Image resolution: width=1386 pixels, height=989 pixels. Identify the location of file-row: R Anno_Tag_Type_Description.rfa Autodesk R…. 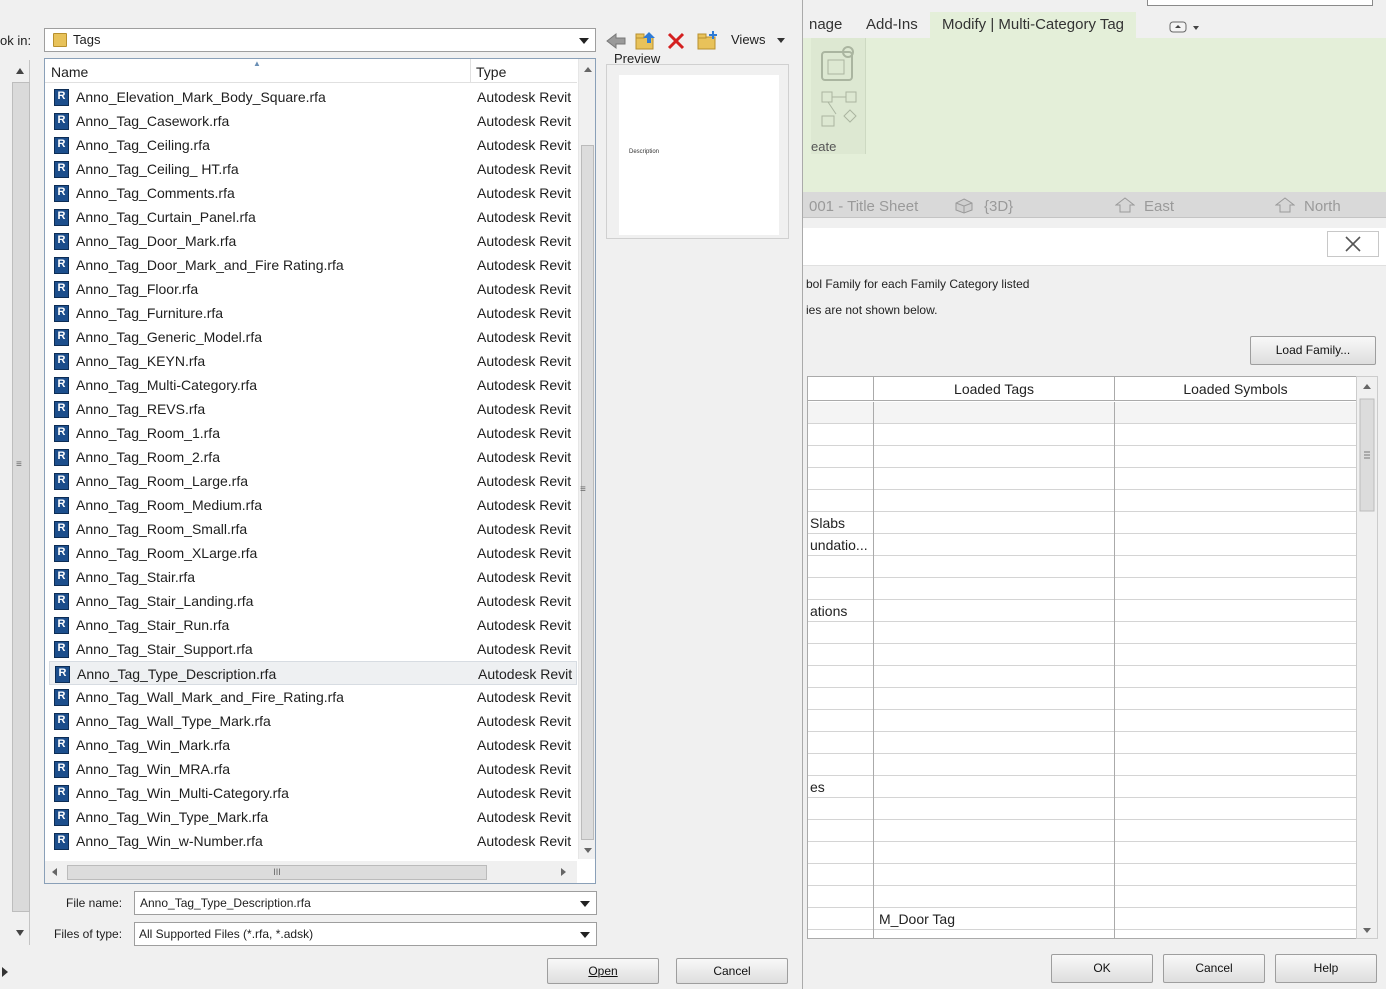
(313, 673).